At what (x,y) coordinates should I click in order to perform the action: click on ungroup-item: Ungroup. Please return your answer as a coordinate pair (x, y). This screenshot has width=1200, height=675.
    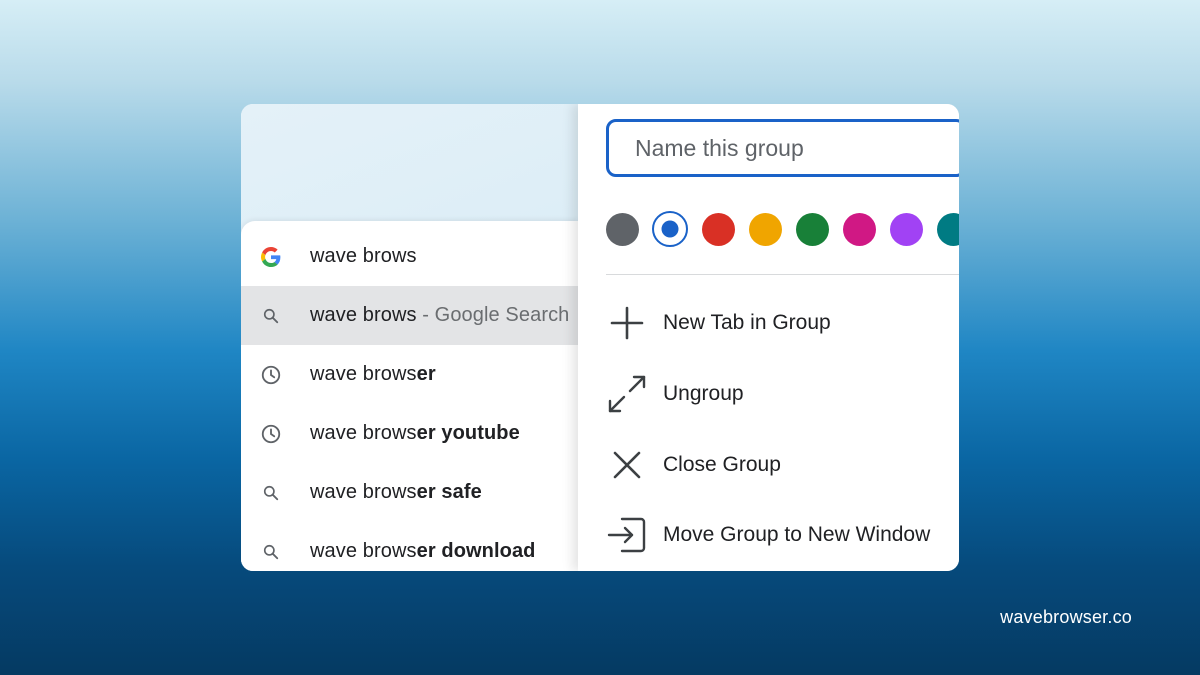
    Looking at the image, I should click on (768, 394).